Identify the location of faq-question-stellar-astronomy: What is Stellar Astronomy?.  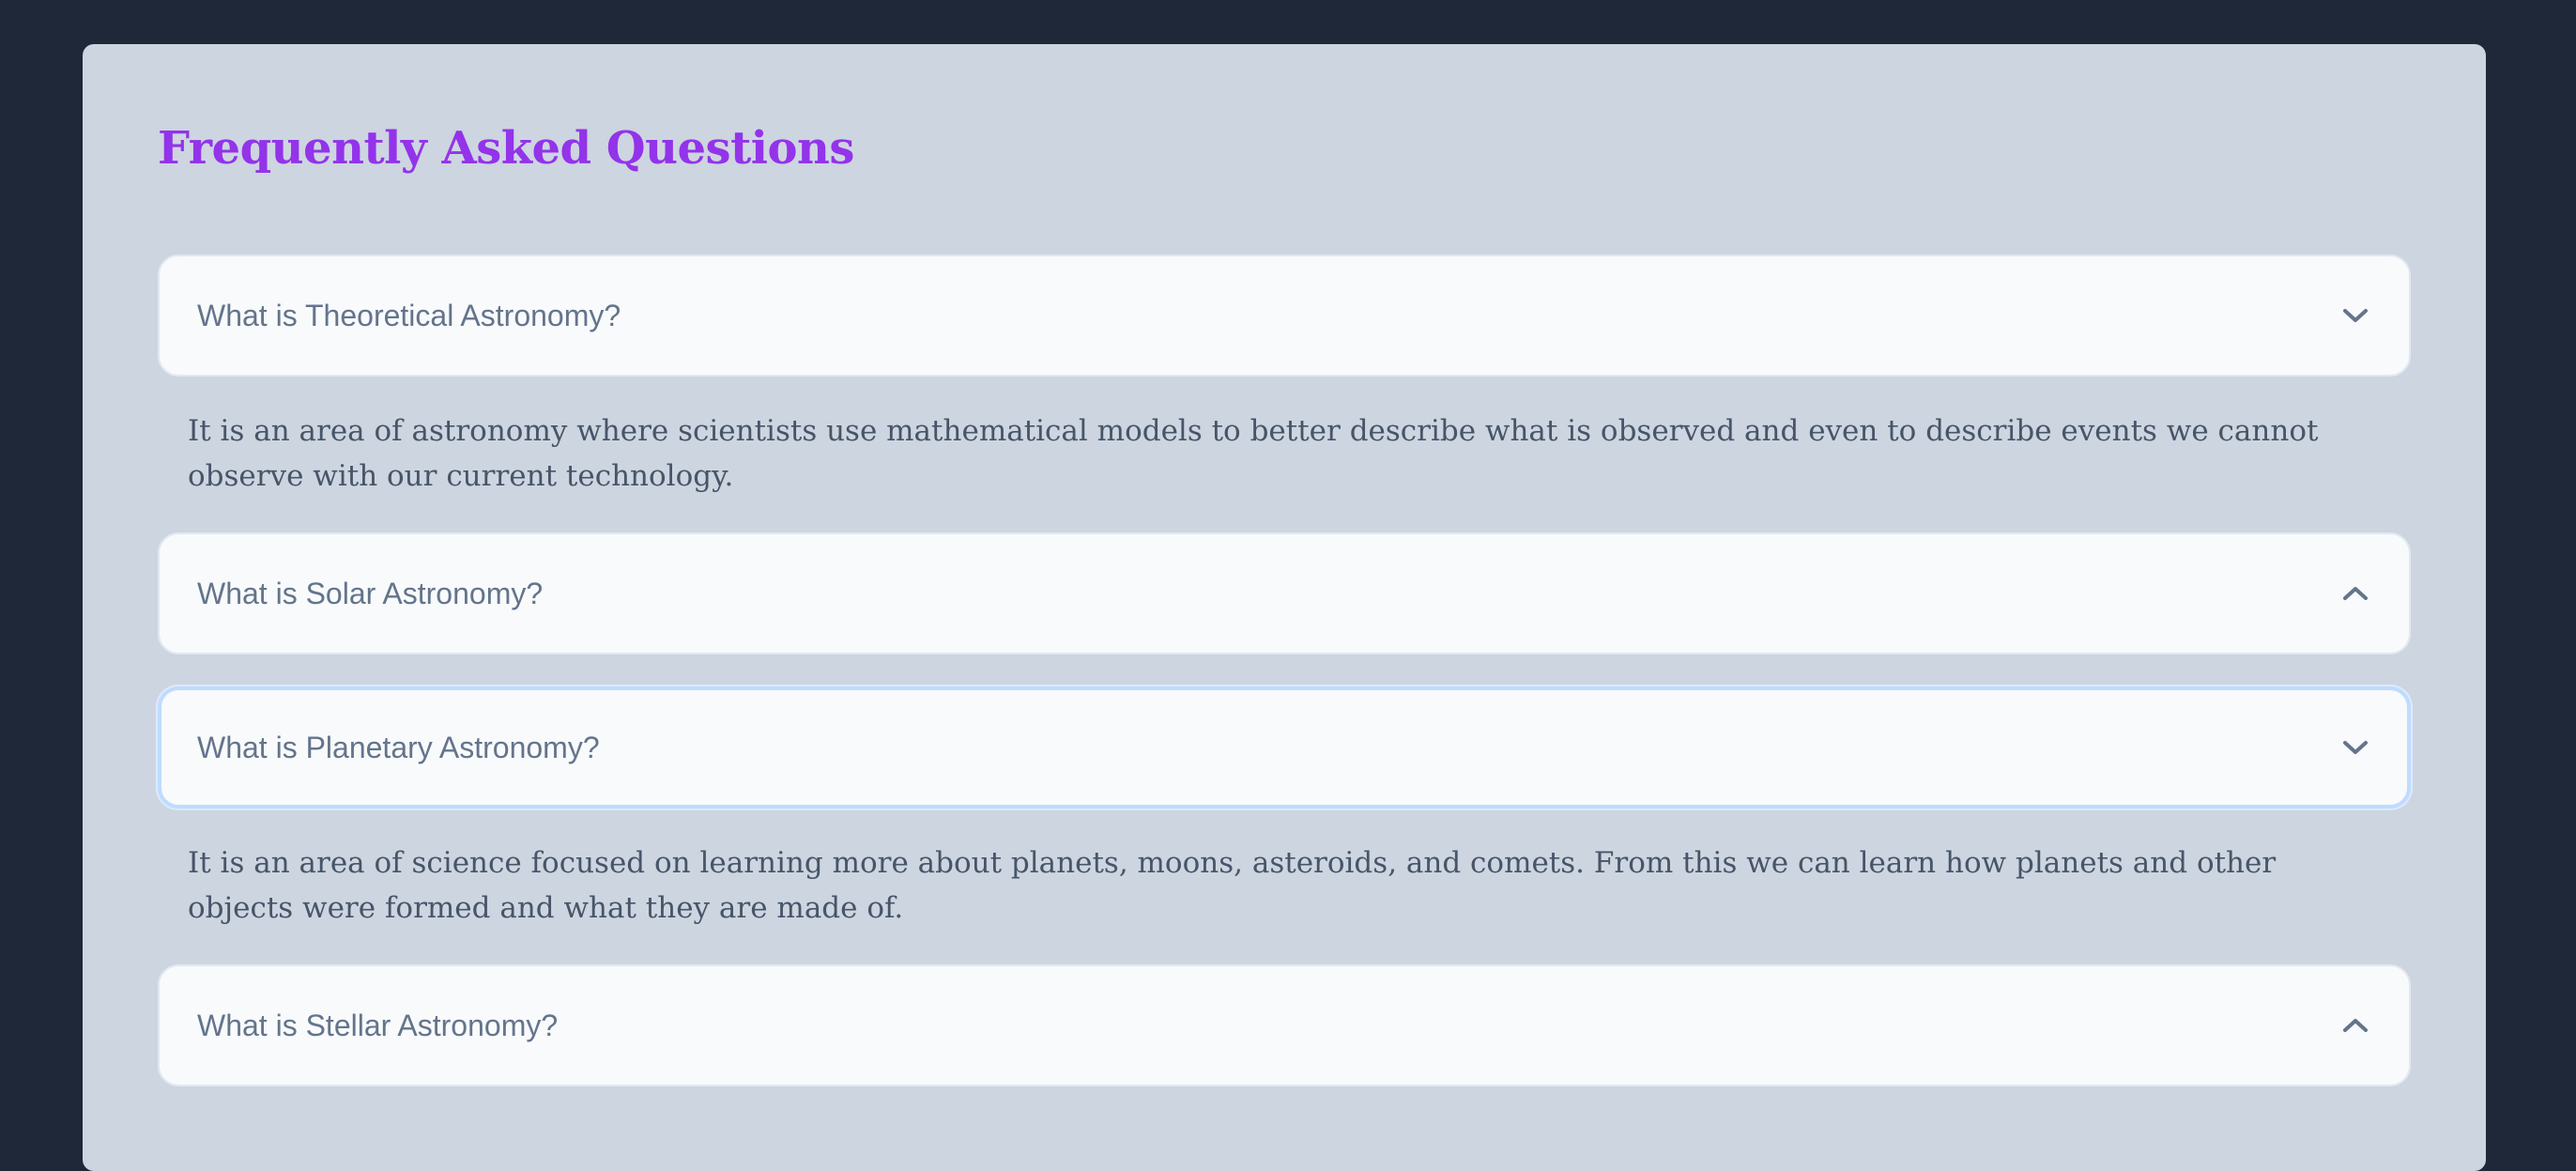
(1285, 1025).